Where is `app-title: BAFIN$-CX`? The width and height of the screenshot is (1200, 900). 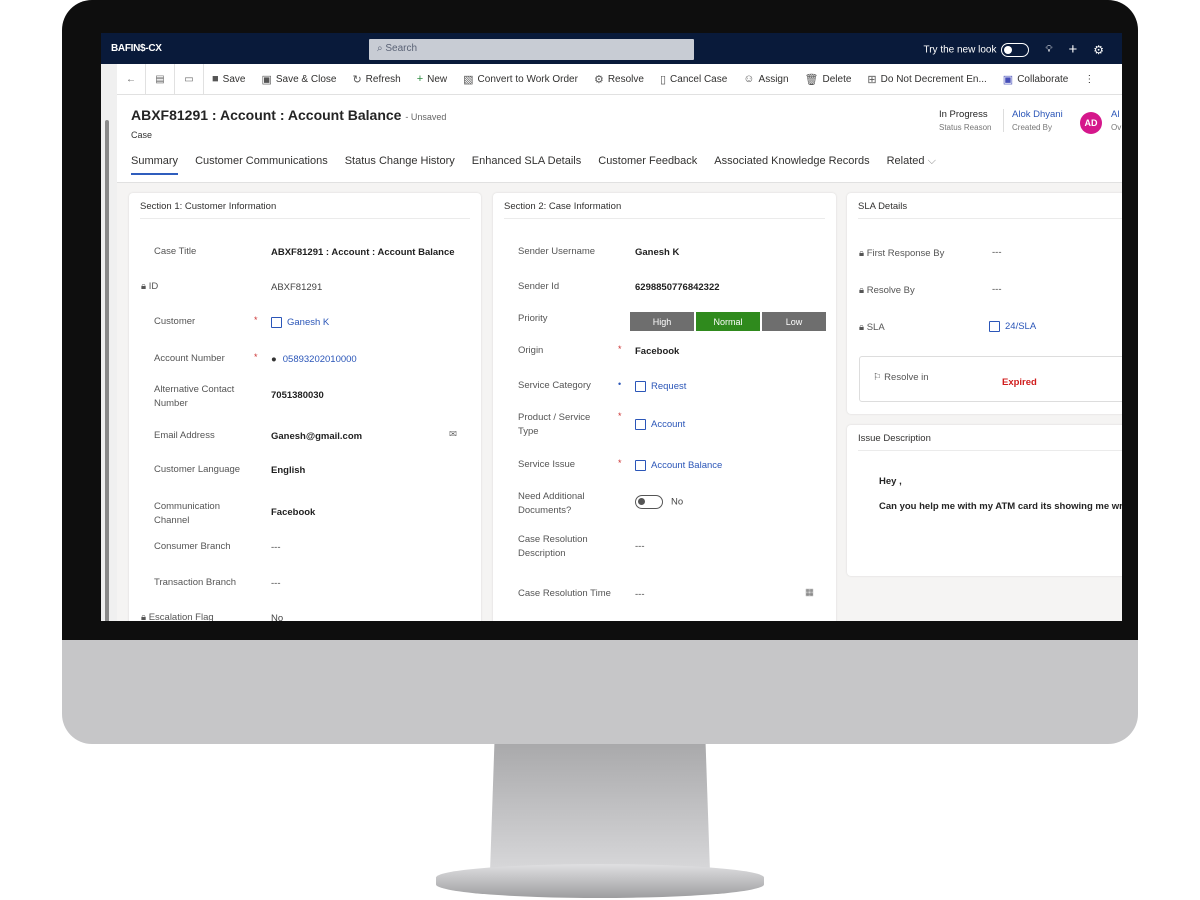
app-title: BAFIN$-CX is located at coordinates (136, 48).